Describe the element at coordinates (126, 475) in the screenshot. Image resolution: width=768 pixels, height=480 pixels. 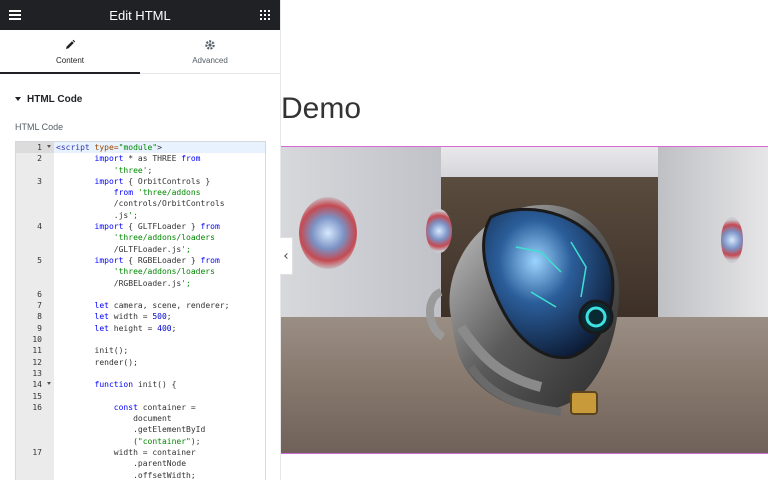
I see `line-code: .offsetWidth;` at that location.